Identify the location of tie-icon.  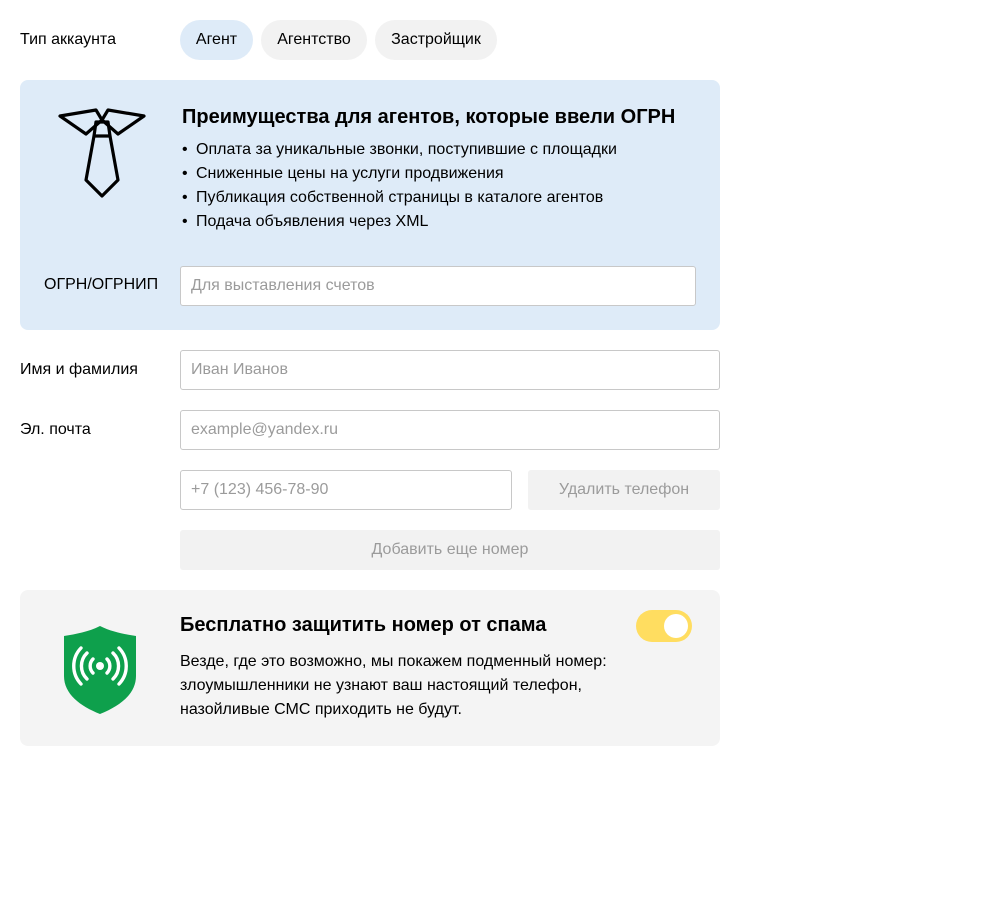
(102, 153).